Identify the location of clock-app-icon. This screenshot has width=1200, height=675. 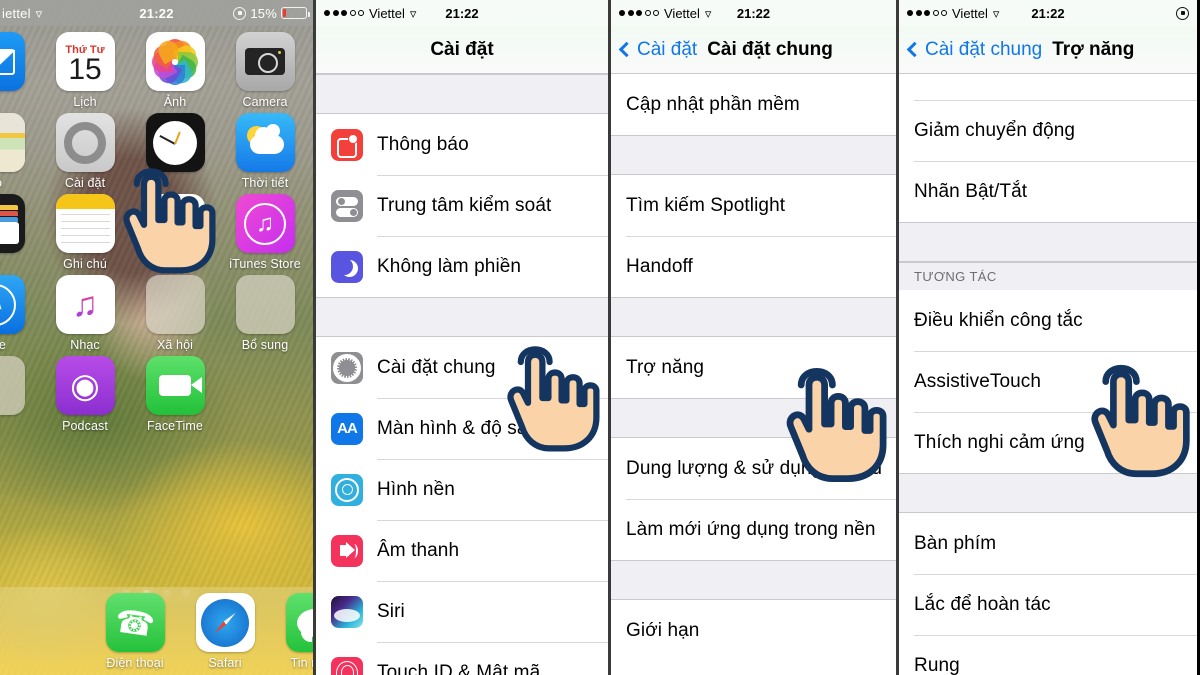
(175, 142).